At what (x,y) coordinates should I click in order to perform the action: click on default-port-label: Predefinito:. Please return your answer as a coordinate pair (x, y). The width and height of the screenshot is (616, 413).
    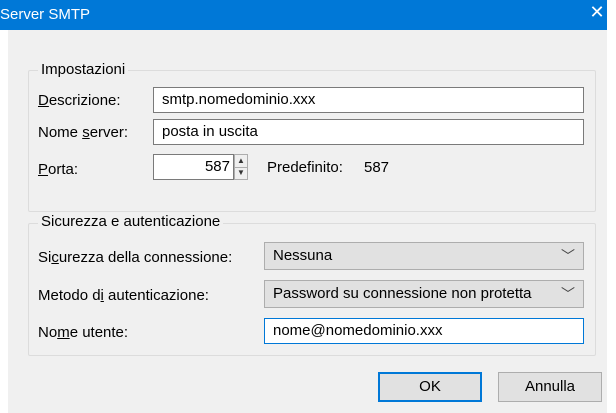
    Looking at the image, I should click on (305, 167).